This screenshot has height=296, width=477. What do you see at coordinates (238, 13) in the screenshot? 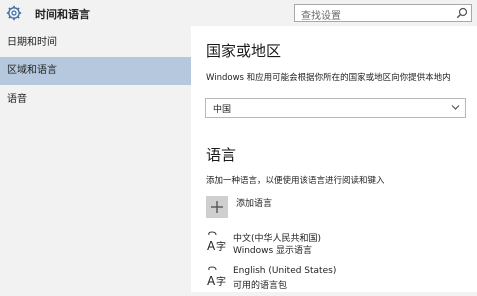
I see `window-header: 时间和语言 查找设置` at bounding box center [238, 13].